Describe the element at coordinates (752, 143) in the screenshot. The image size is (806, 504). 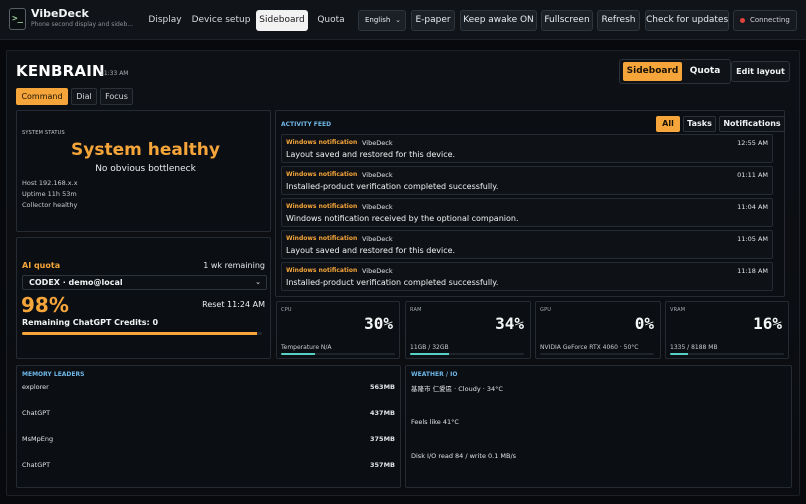
I see `feed-item-time: 12:55 AM` at that location.